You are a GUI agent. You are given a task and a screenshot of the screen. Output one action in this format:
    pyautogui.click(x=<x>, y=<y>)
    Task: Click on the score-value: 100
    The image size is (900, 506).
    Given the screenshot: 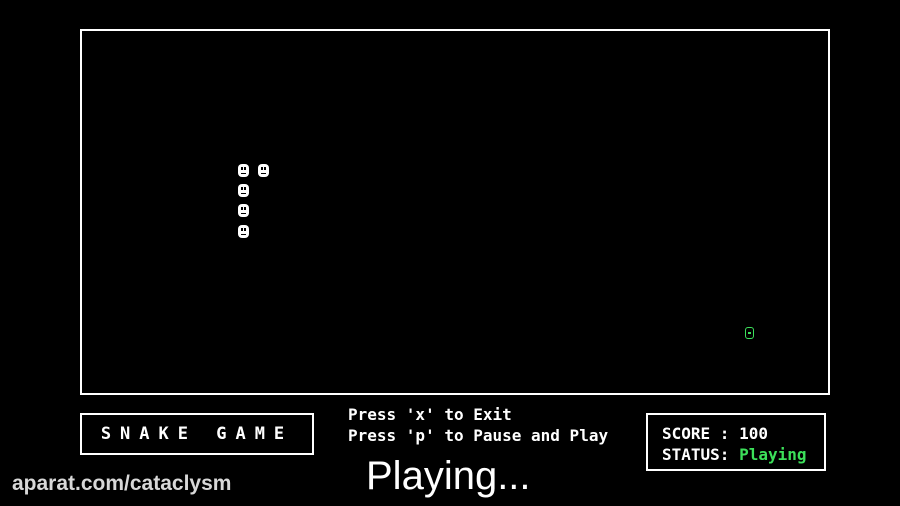 What is the action you would take?
    pyautogui.click(x=753, y=433)
    